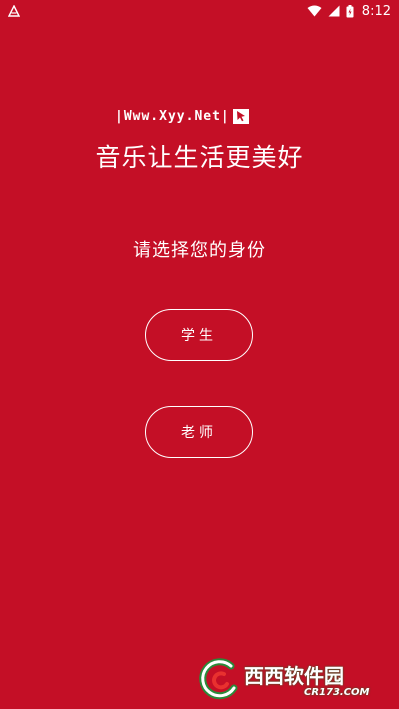 The height and width of the screenshot is (709, 399). What do you see at coordinates (376, 11) in the screenshot?
I see `status-time: 8:12` at bounding box center [376, 11].